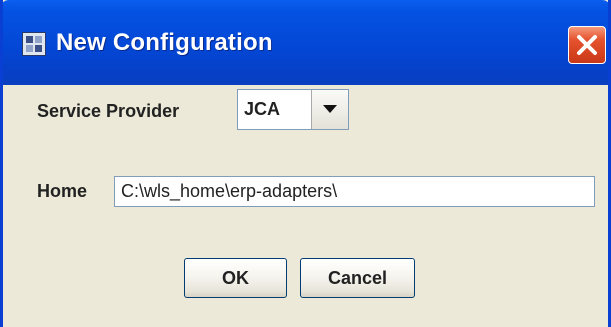 Image resolution: width=611 pixels, height=327 pixels. What do you see at coordinates (108, 111) in the screenshot?
I see `service-provider-label: Service Provider` at bounding box center [108, 111].